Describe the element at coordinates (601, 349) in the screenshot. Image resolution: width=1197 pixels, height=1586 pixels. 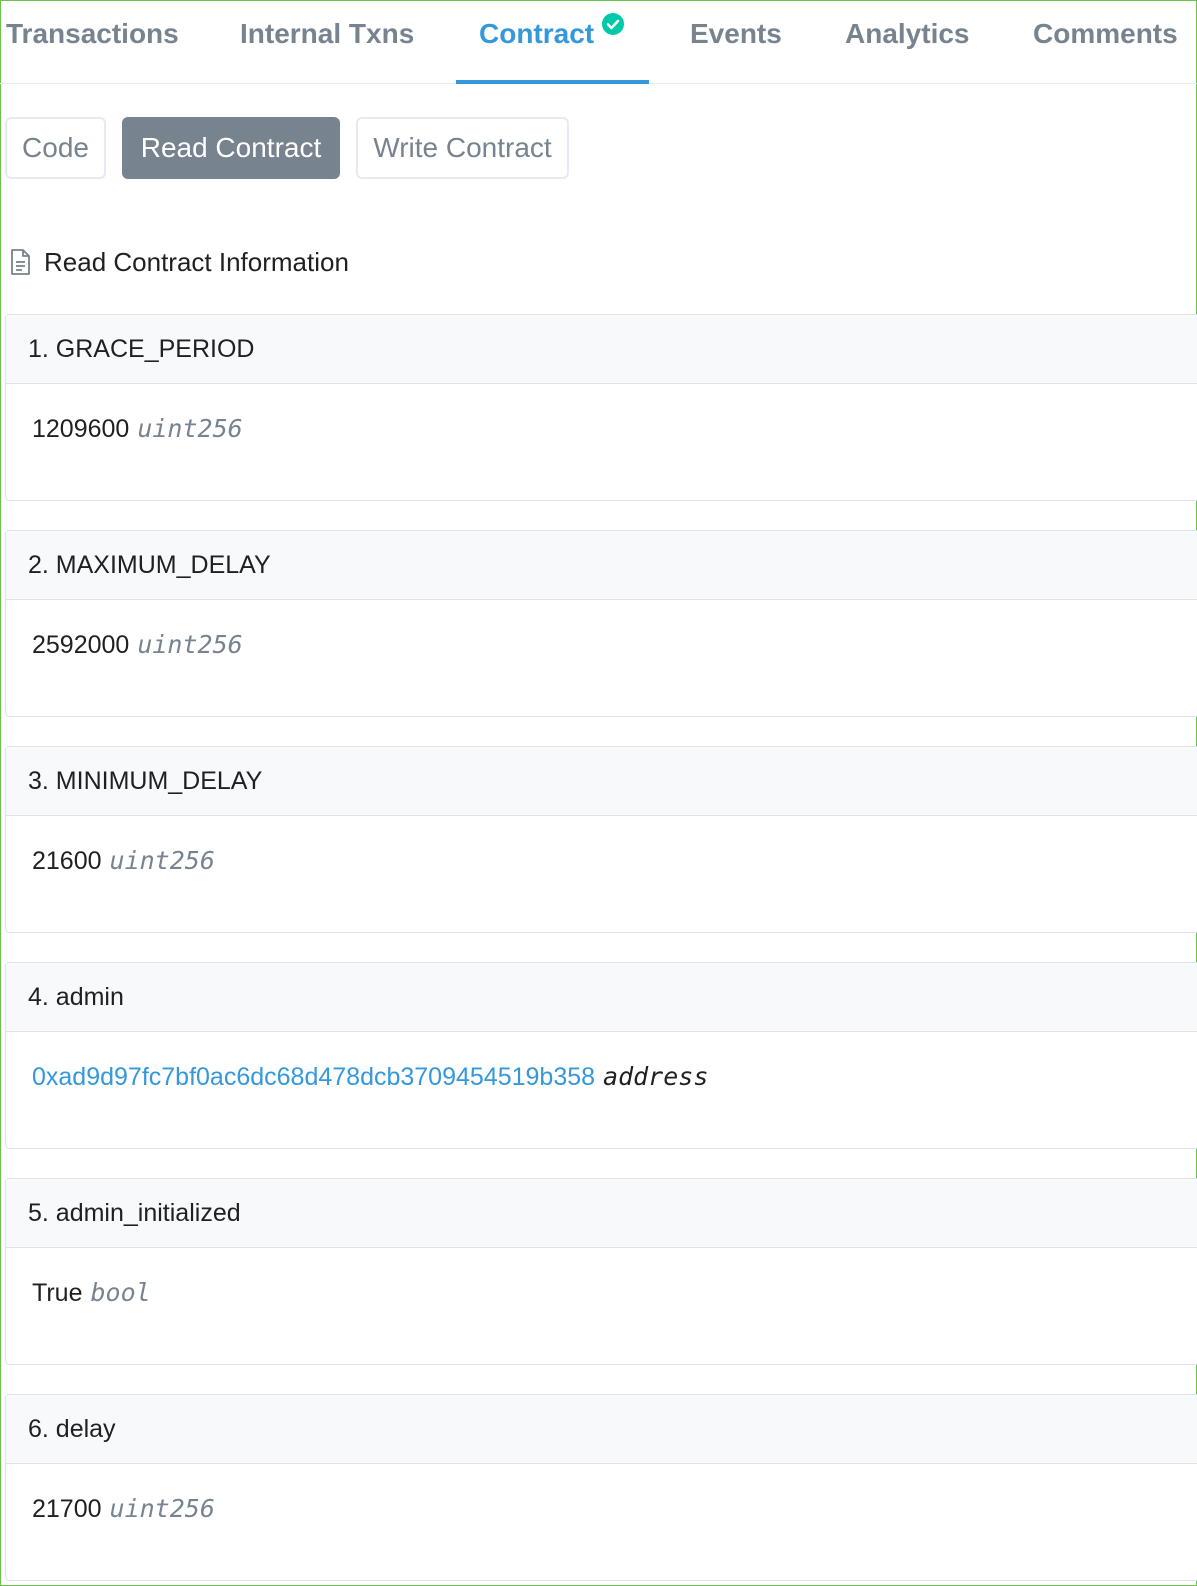
I see `function-header: 1. GRACE_PERIOD` at that location.